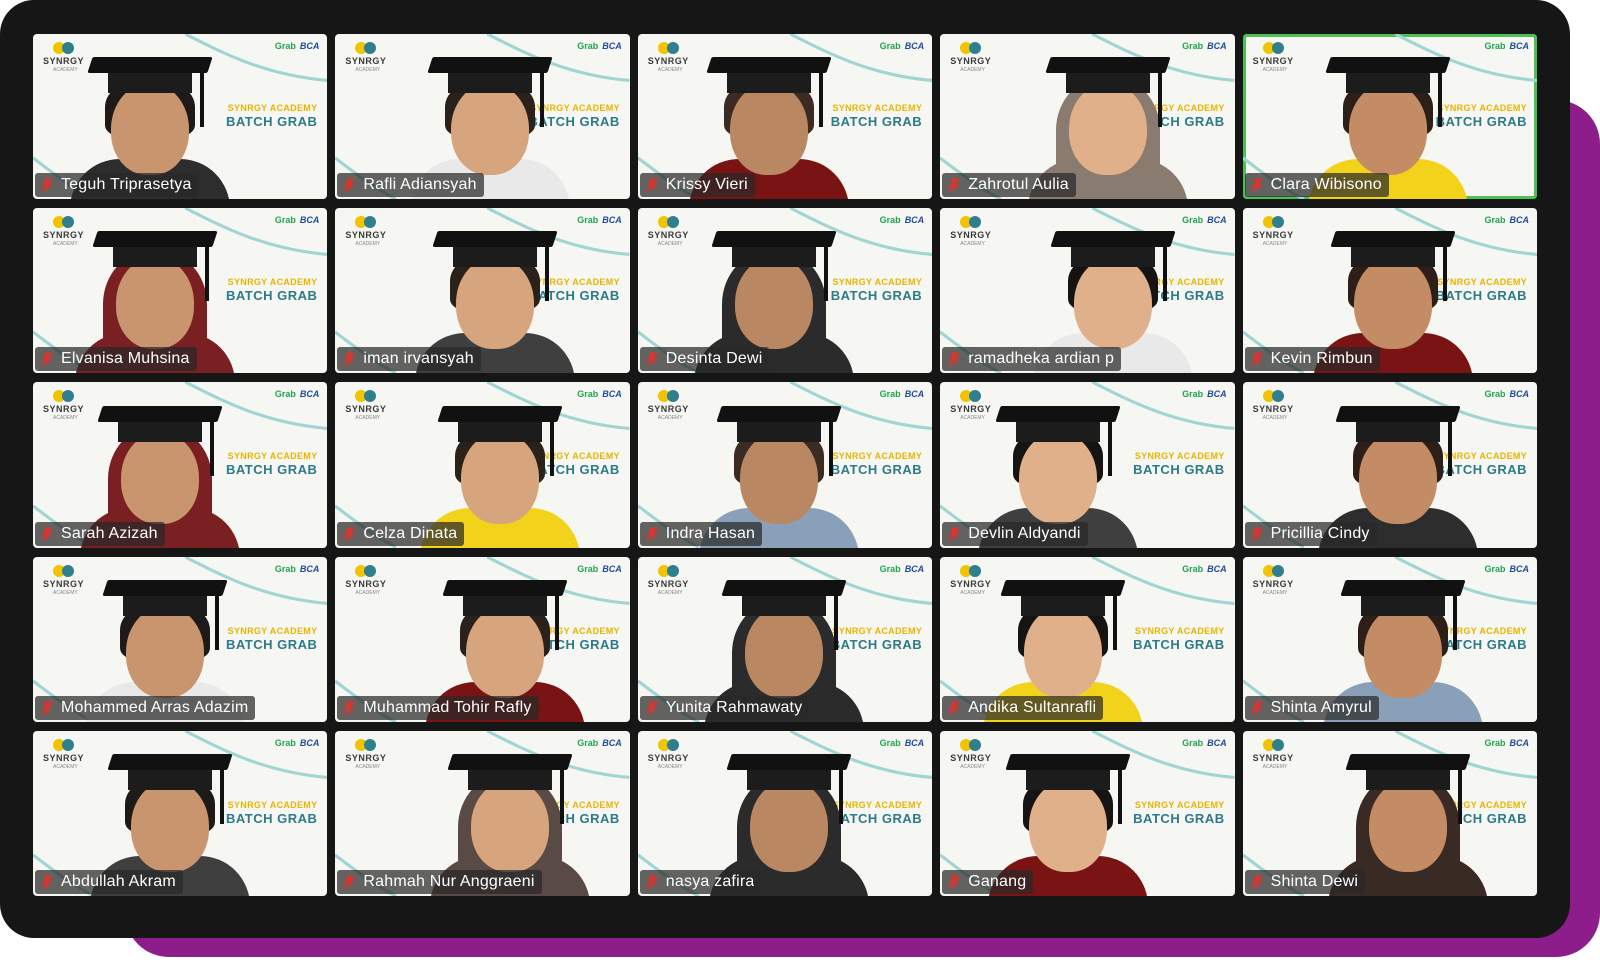 The image size is (1600, 975). What do you see at coordinates (1032, 707) in the screenshot?
I see `participant-name: Andika Sultanrafli` at bounding box center [1032, 707].